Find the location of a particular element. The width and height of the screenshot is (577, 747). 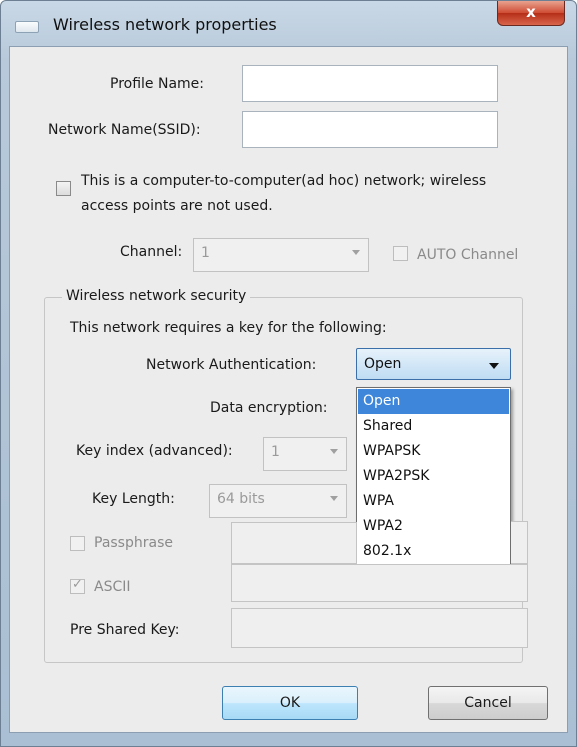

adhoc-label-line2: access points are not used. is located at coordinates (177, 206).